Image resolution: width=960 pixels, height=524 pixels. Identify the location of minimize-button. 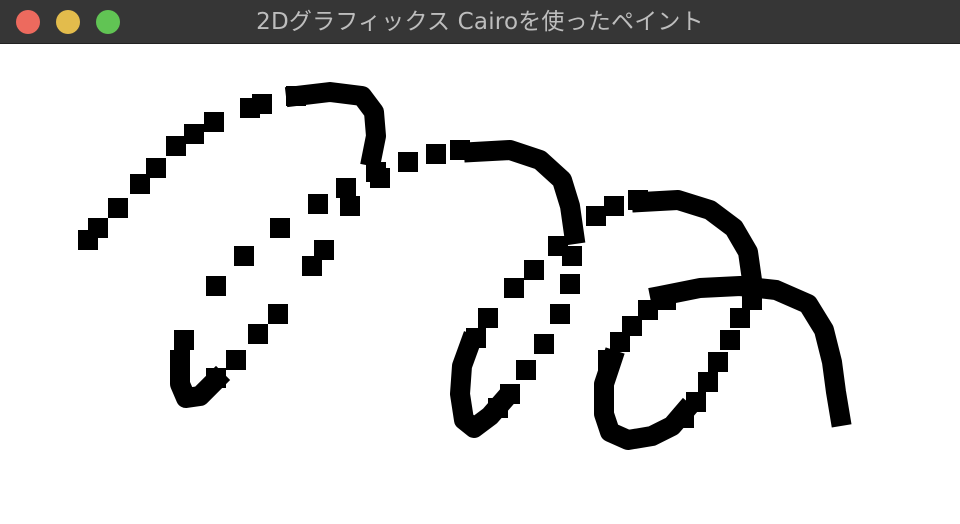
(68, 22).